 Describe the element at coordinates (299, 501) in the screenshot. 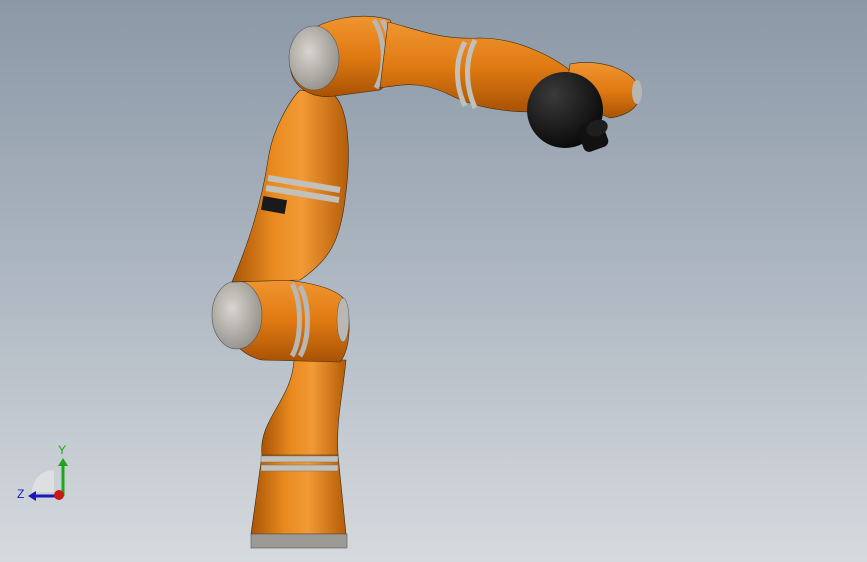

I see `robot-base` at that location.